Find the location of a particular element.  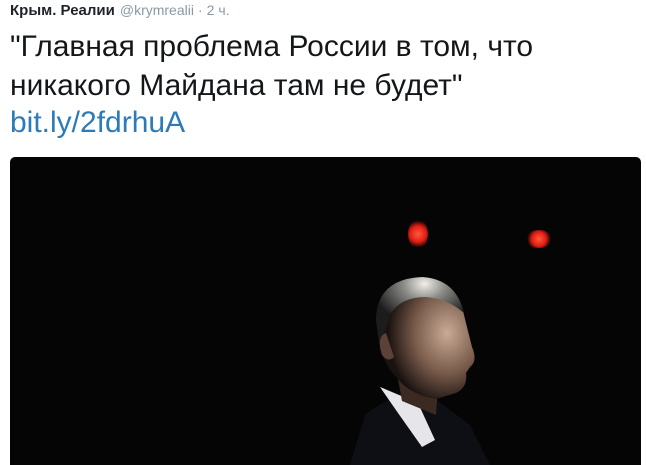

person-silhouette-image is located at coordinates (420, 371).